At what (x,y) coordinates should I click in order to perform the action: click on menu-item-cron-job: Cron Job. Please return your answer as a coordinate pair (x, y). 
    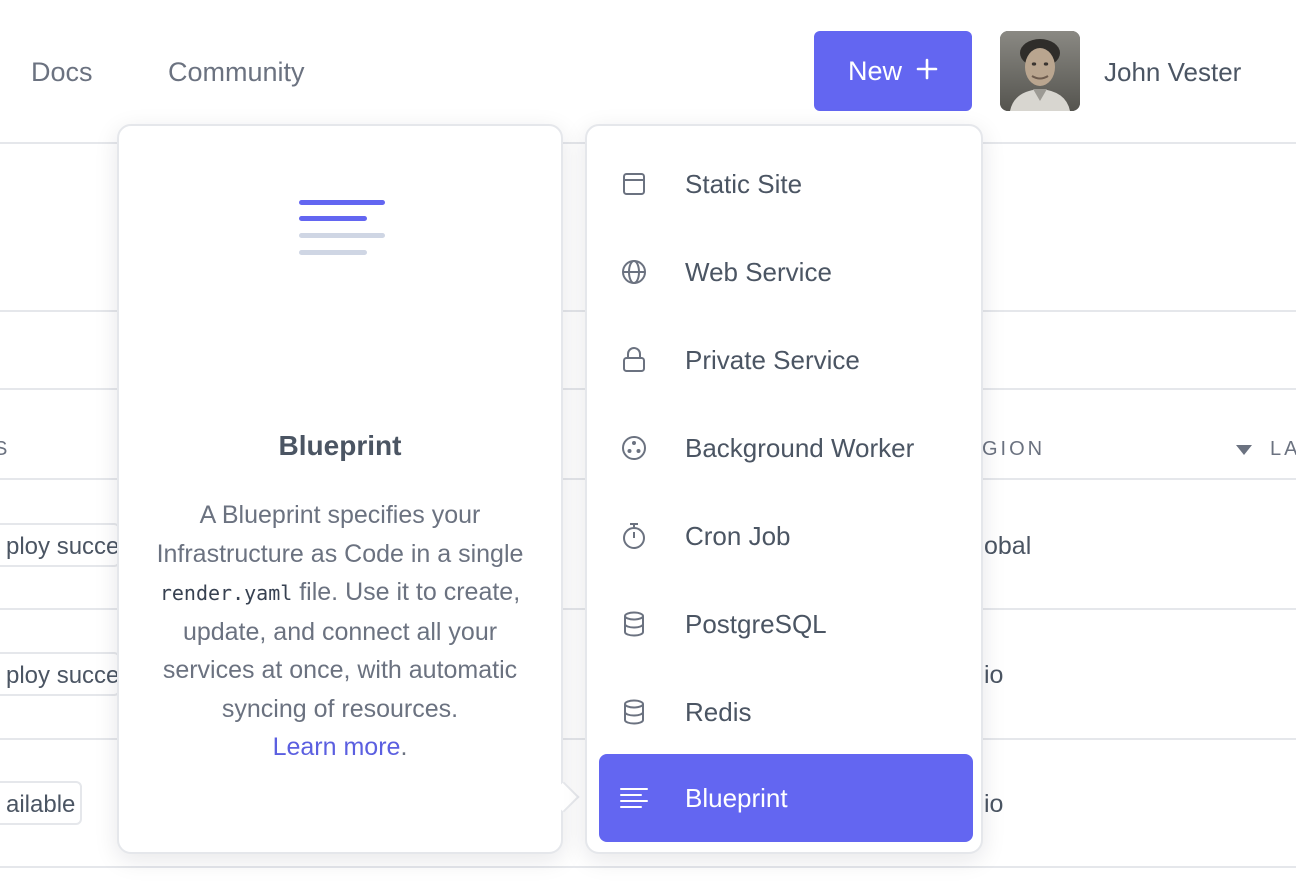
    Looking at the image, I should click on (786, 536).